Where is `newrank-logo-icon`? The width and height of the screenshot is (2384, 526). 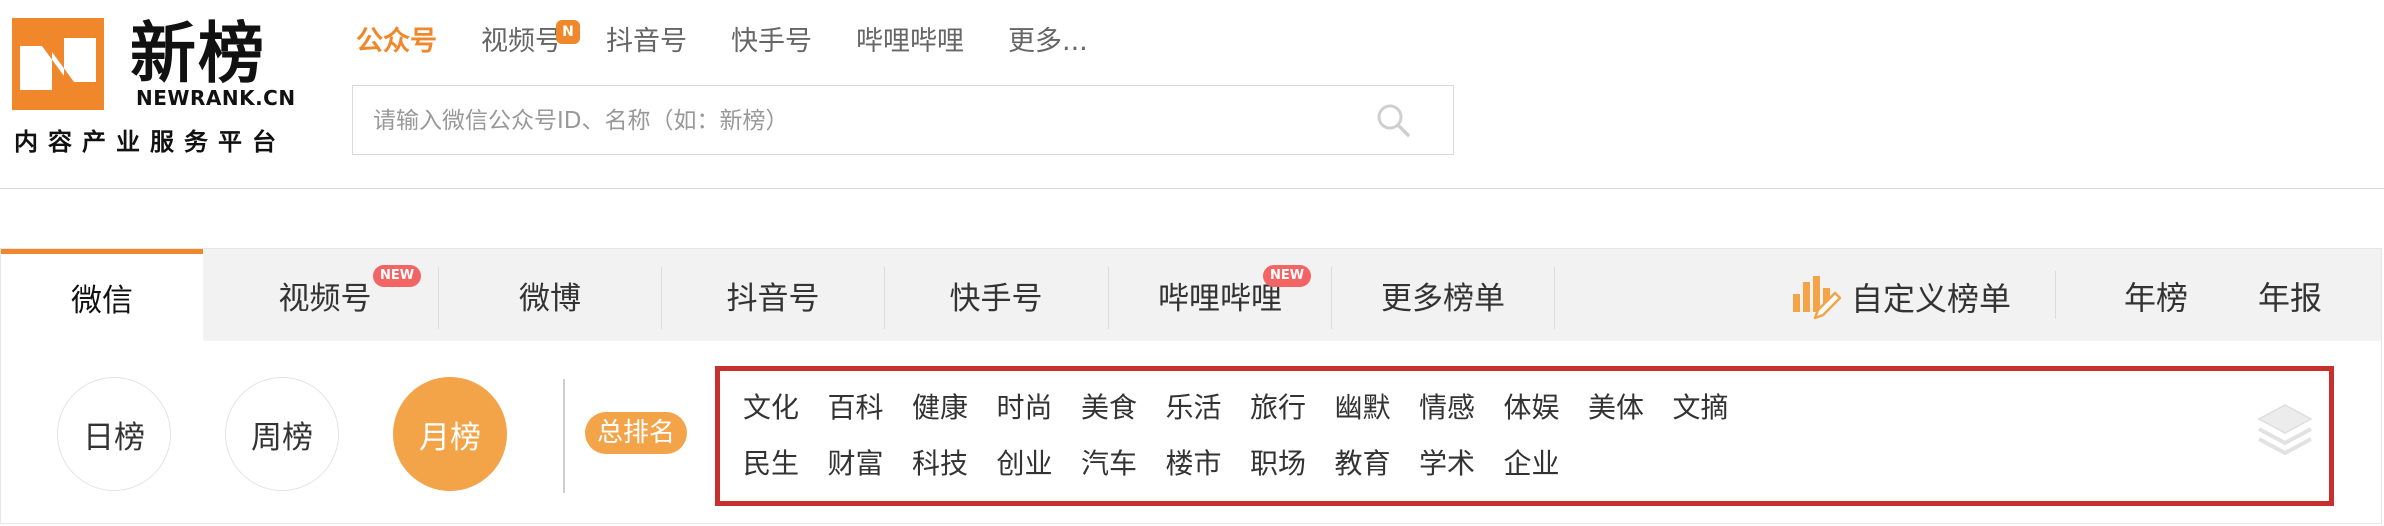
newrank-logo-icon is located at coordinates (58, 64).